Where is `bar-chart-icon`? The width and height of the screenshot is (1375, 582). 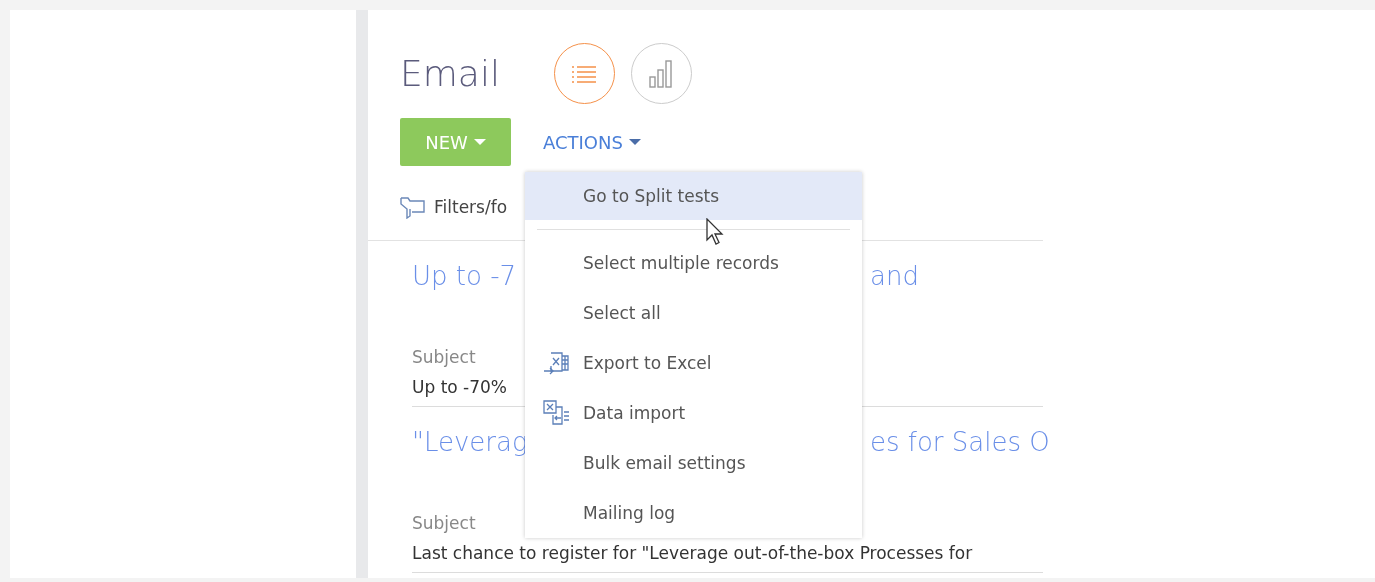 bar-chart-icon is located at coordinates (661, 73).